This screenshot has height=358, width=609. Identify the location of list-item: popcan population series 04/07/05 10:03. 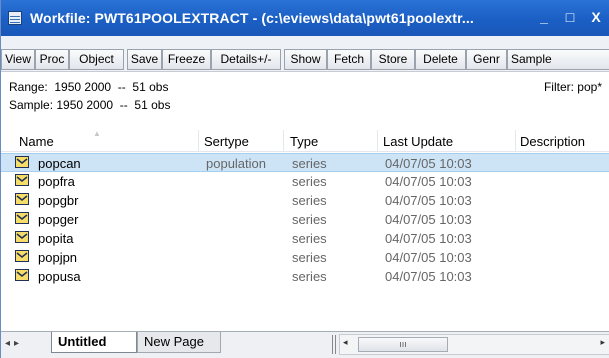
(305, 162).